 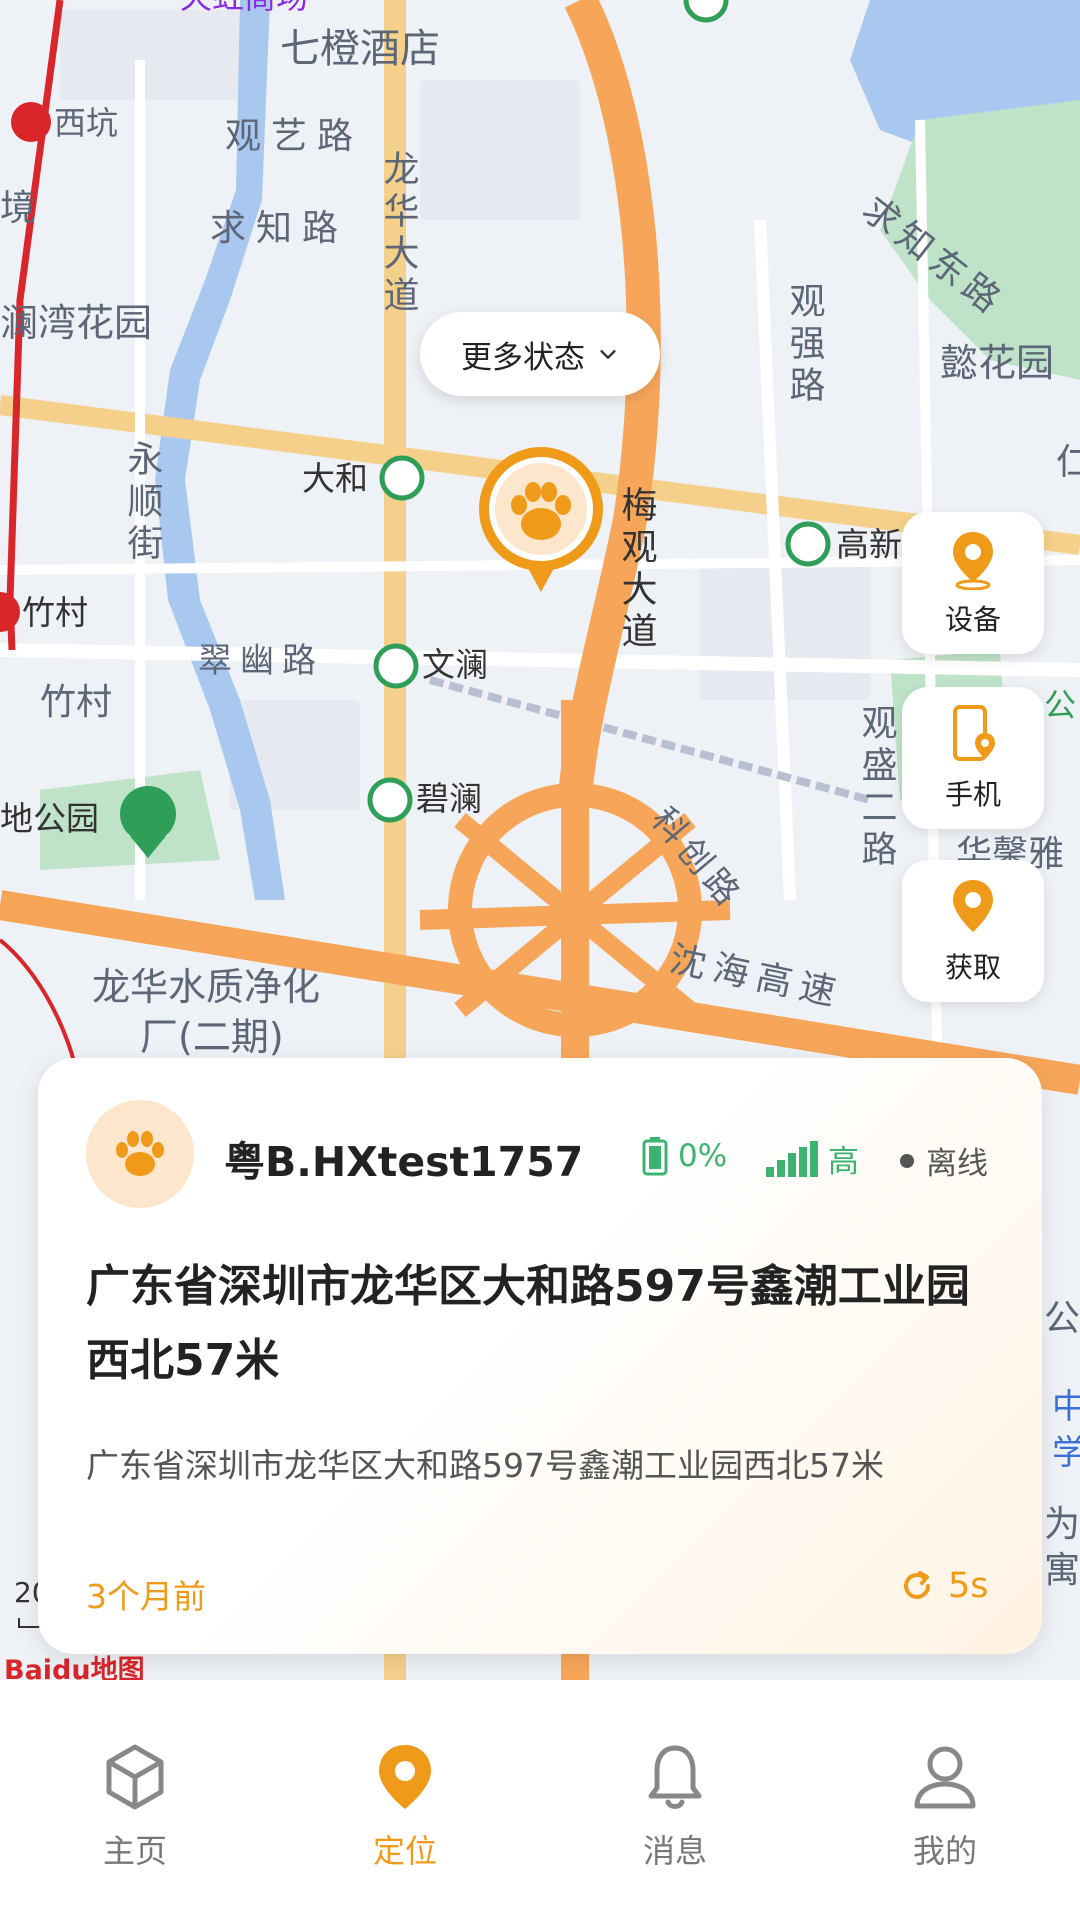 I want to click on map-label: 永顺街, so click(x=143, y=503).